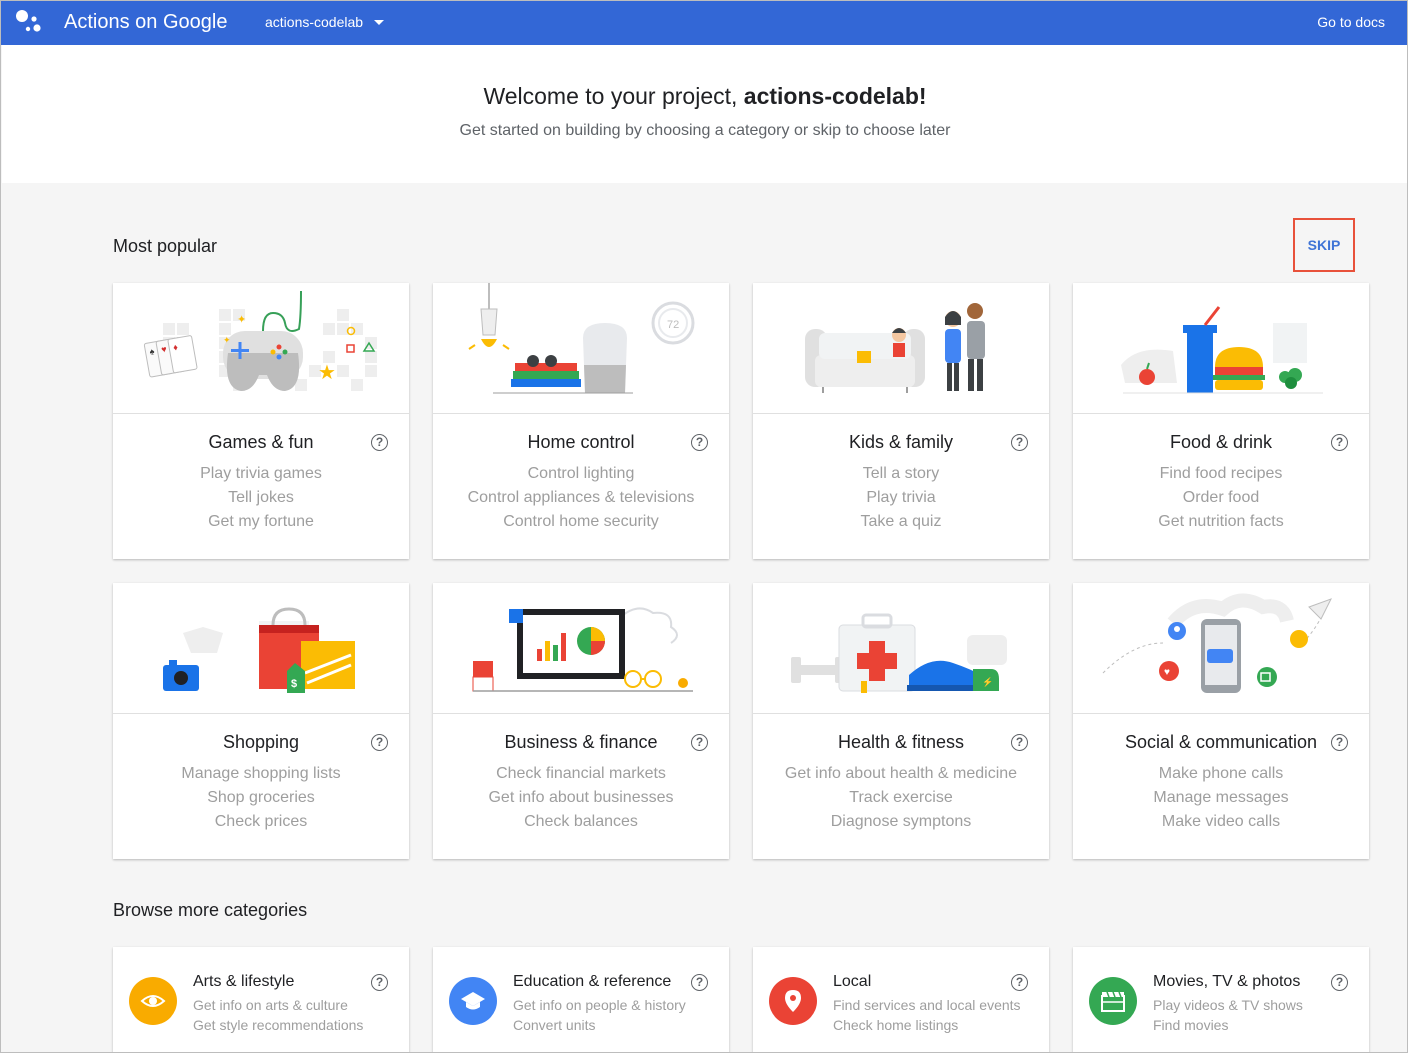 This screenshot has height=1053, width=1408. Describe the element at coordinates (1221, 648) in the screenshot. I see `social-communication-illustration: ♥` at that location.